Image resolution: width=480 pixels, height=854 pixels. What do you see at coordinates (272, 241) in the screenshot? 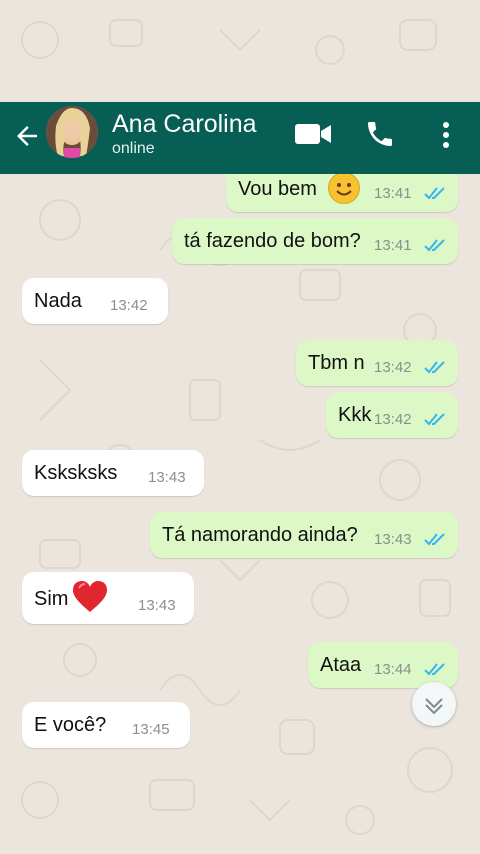
I see `message-text: tá fazendo de bom?` at bounding box center [272, 241].